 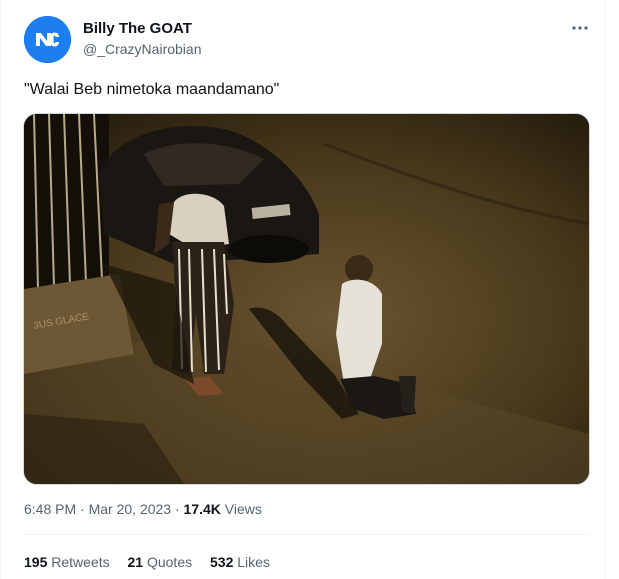 I want to click on engagement-stats: 195 Retweets 21 Quotes 532 Likes, so click(x=154, y=562).